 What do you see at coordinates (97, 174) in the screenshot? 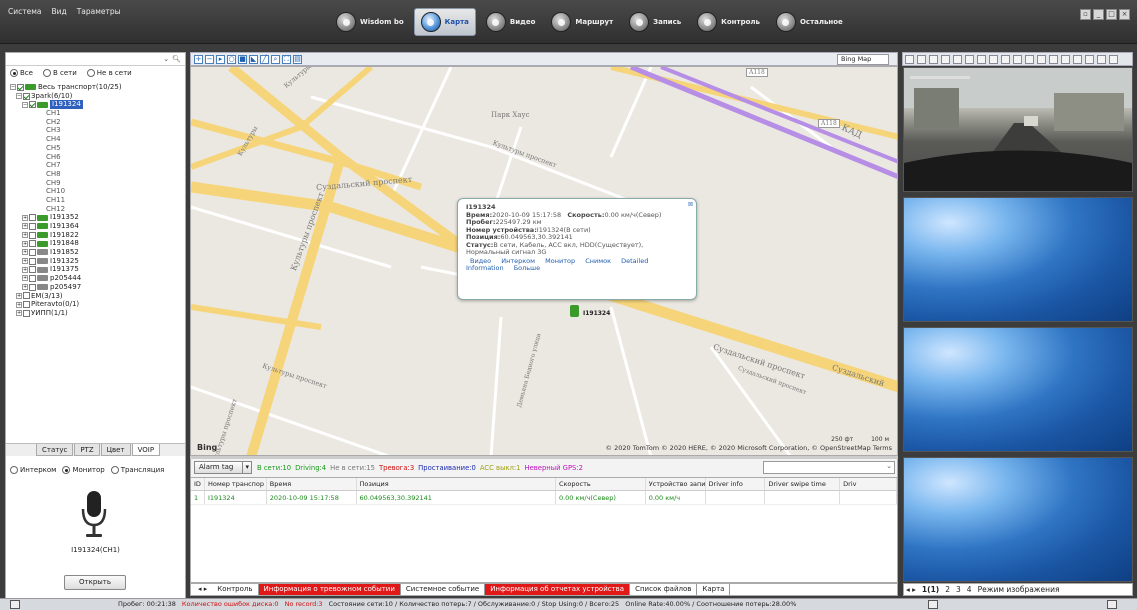
I see `tree-channel: CH8` at bounding box center [97, 174].